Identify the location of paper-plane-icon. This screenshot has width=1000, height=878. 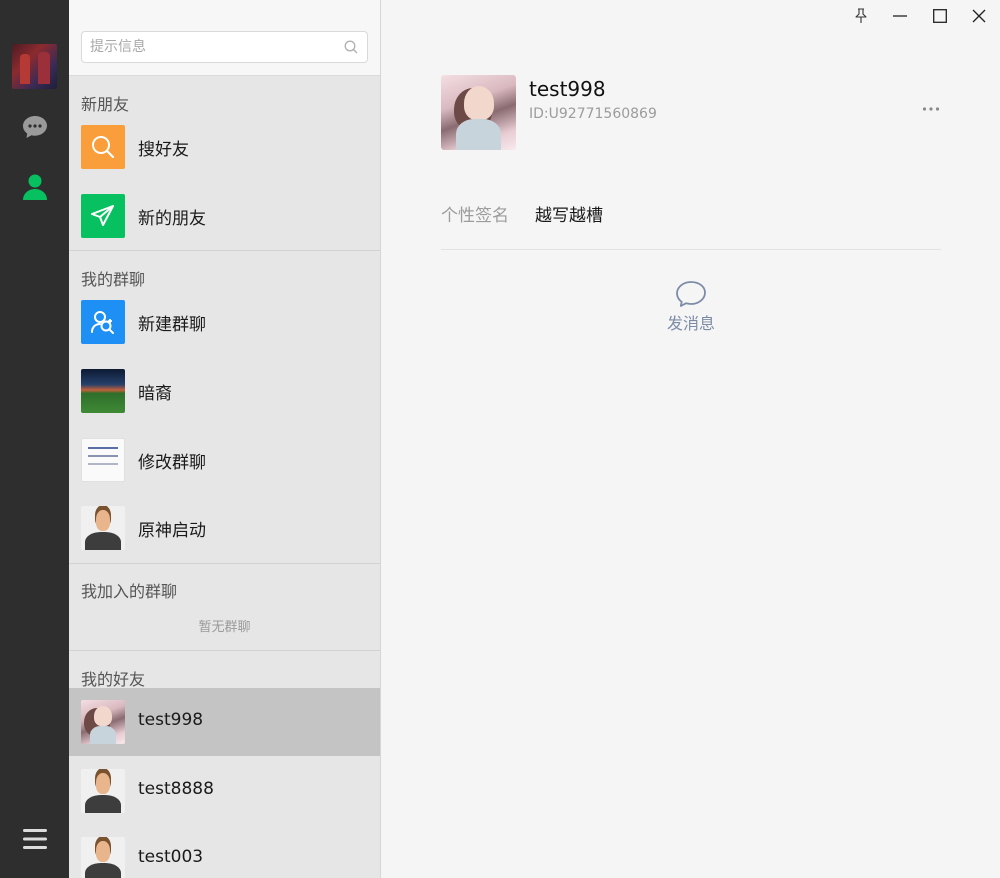
(102, 215).